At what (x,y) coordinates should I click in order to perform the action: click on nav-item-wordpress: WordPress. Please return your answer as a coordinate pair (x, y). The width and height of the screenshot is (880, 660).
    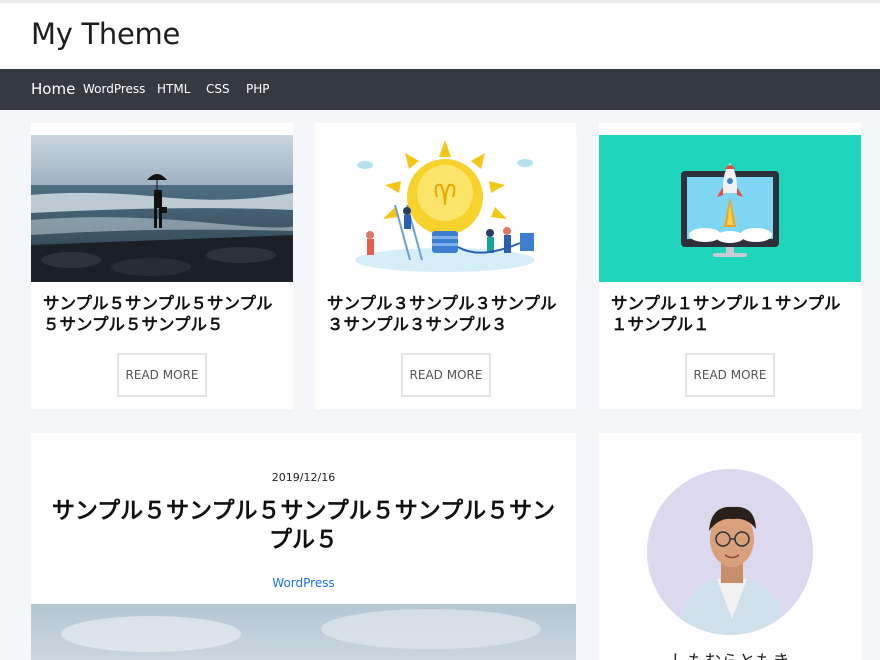
    Looking at the image, I should click on (114, 89).